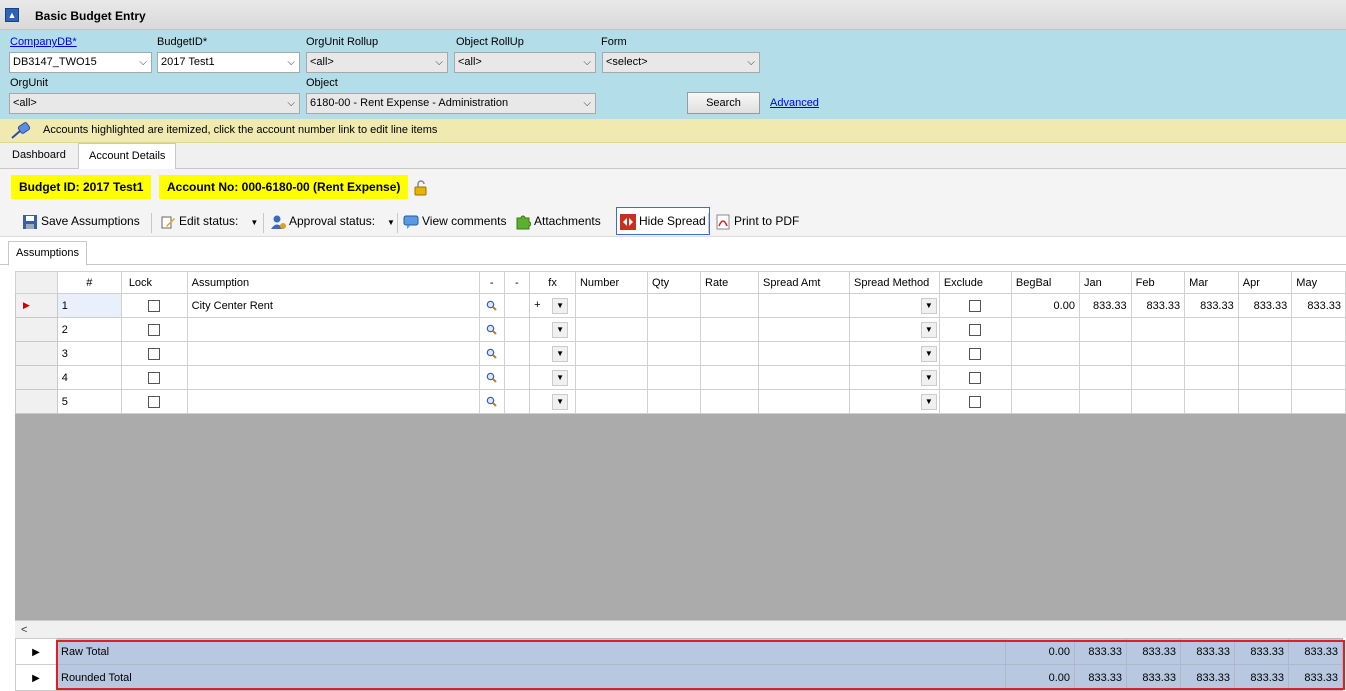 The image size is (1346, 691). What do you see at coordinates (284, 187) in the screenshot?
I see `account-no-badge: Account No: 000-6180-00 (Rent Expense)` at bounding box center [284, 187].